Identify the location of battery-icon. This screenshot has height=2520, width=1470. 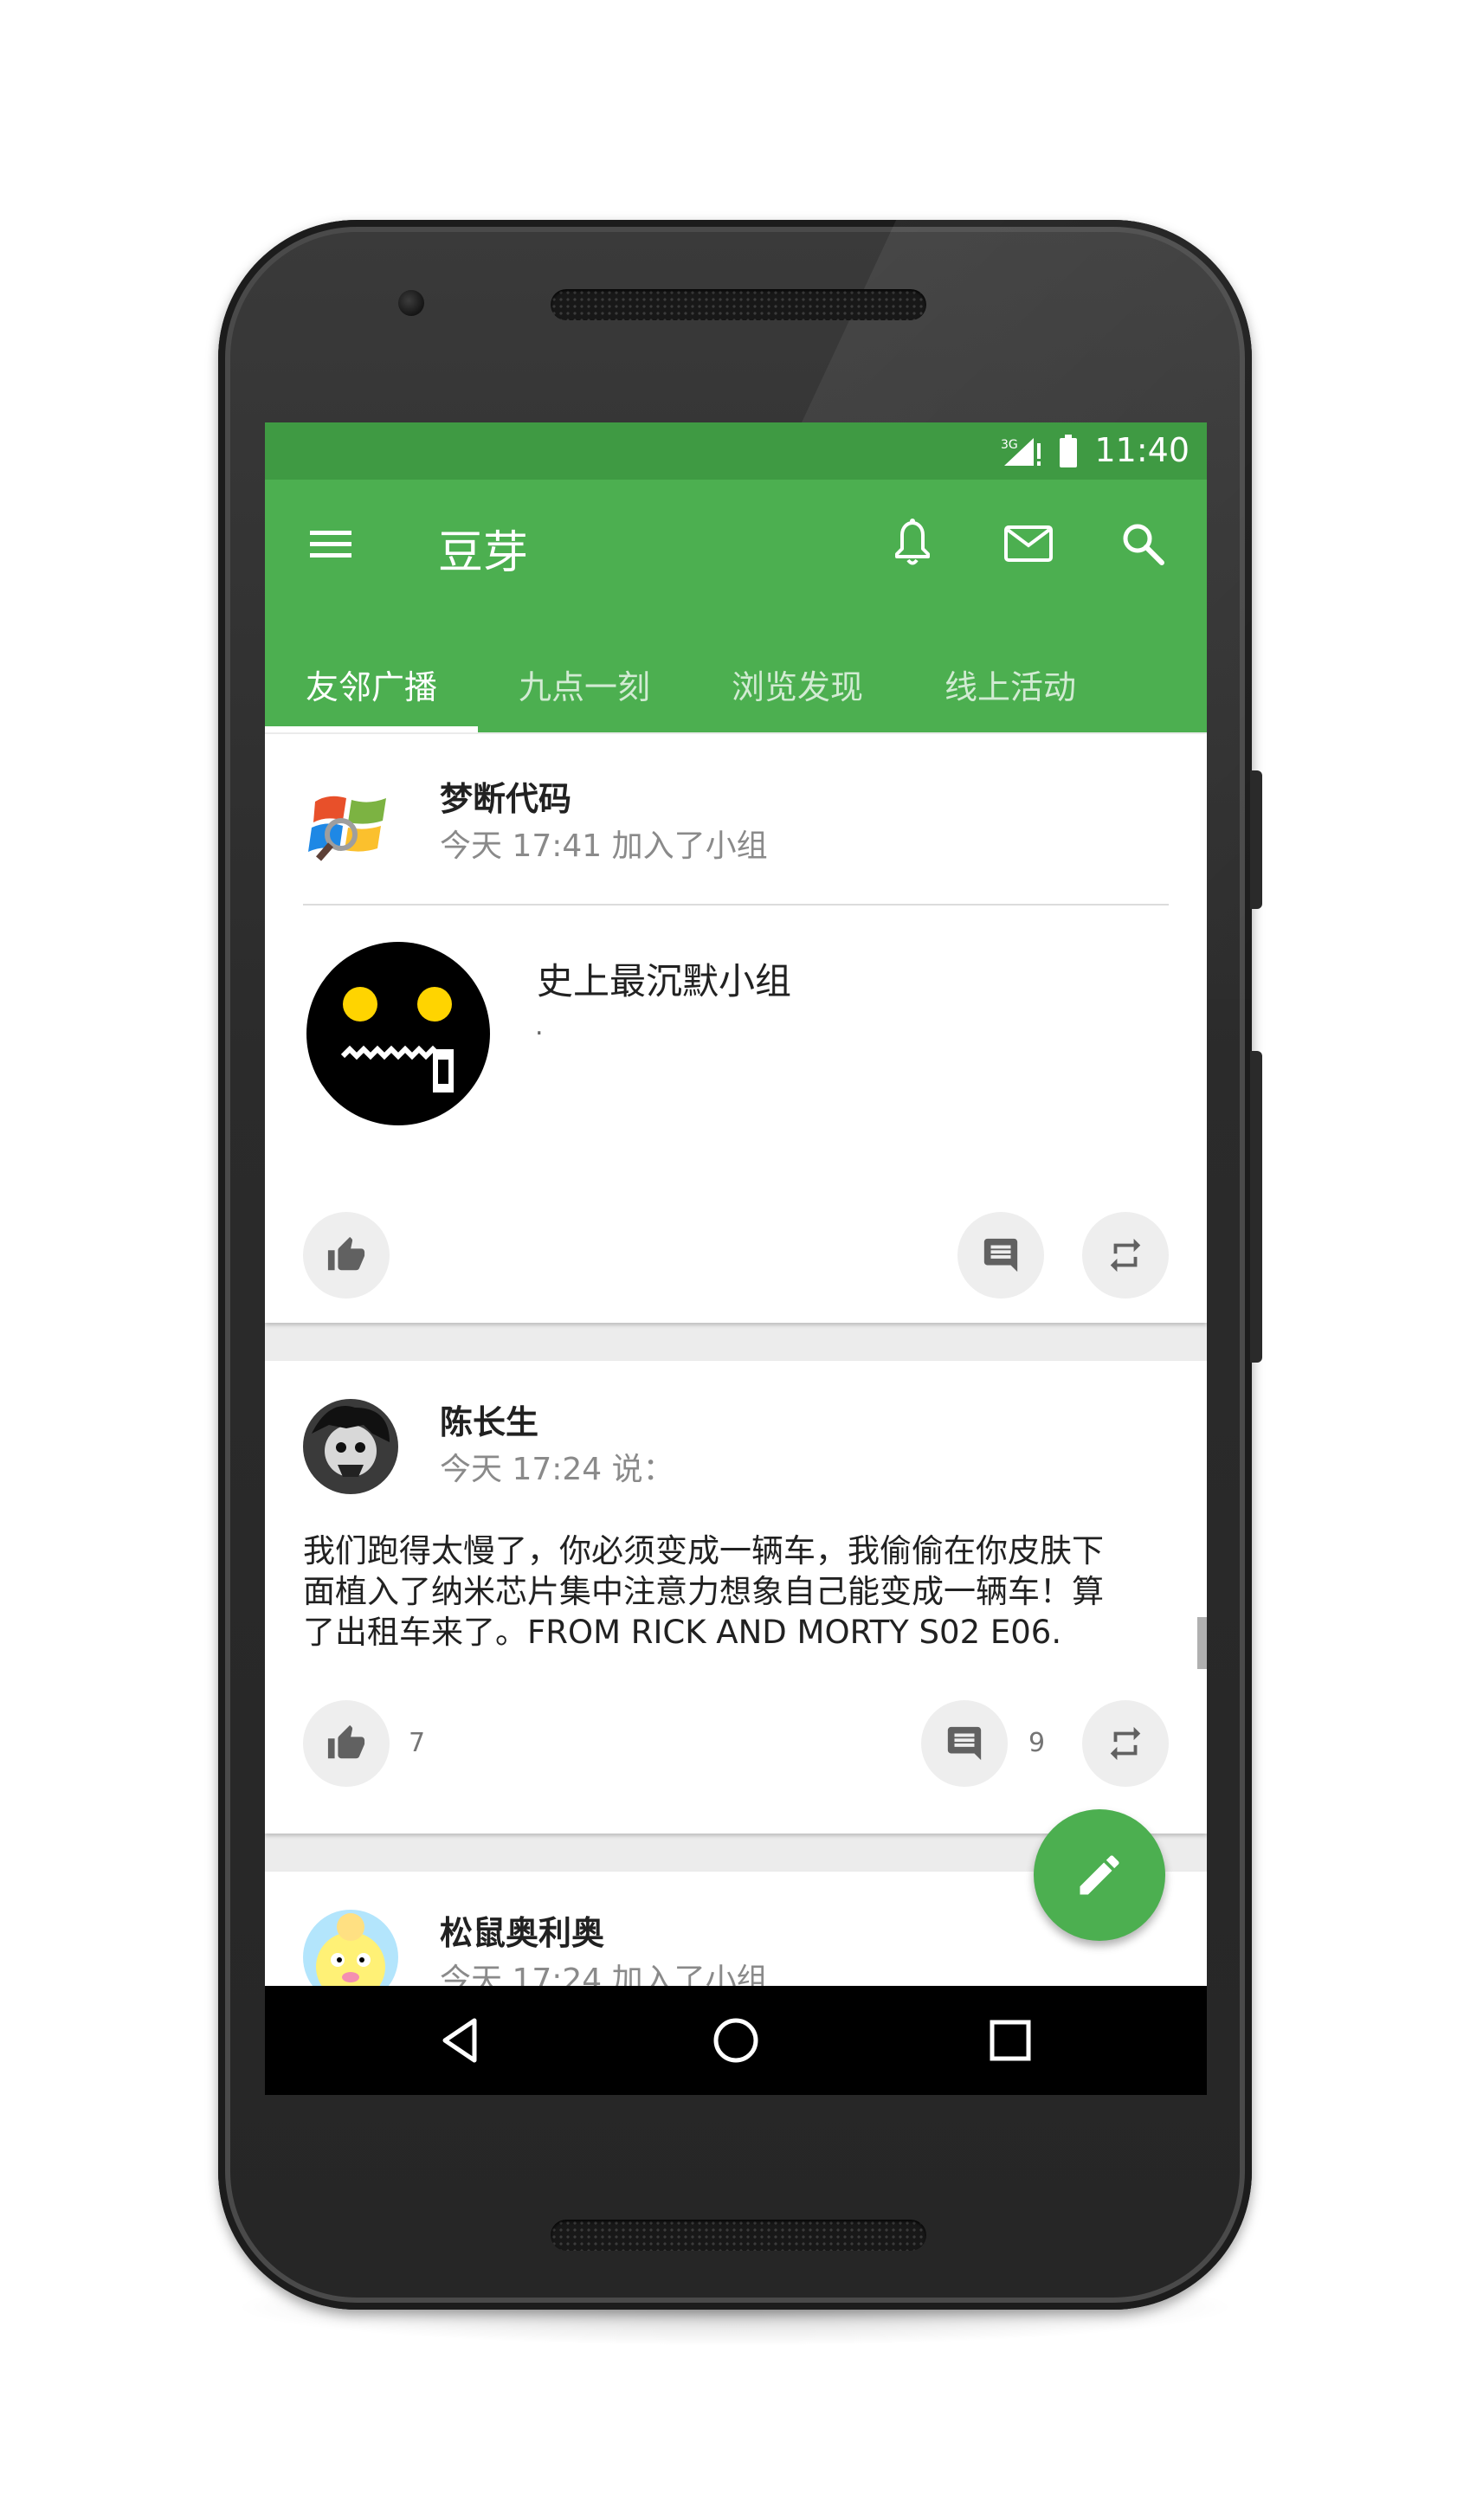
(1068, 452).